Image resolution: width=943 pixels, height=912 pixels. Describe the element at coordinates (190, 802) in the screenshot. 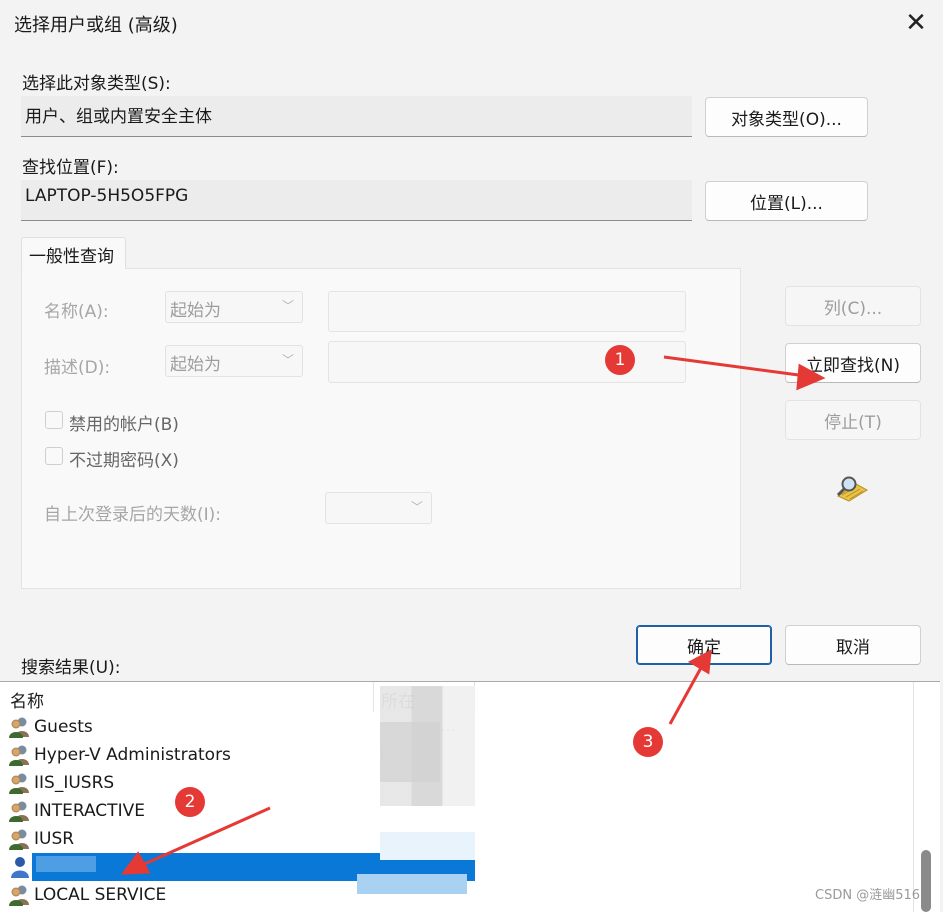

I see `annotation-marker-2: 2` at that location.